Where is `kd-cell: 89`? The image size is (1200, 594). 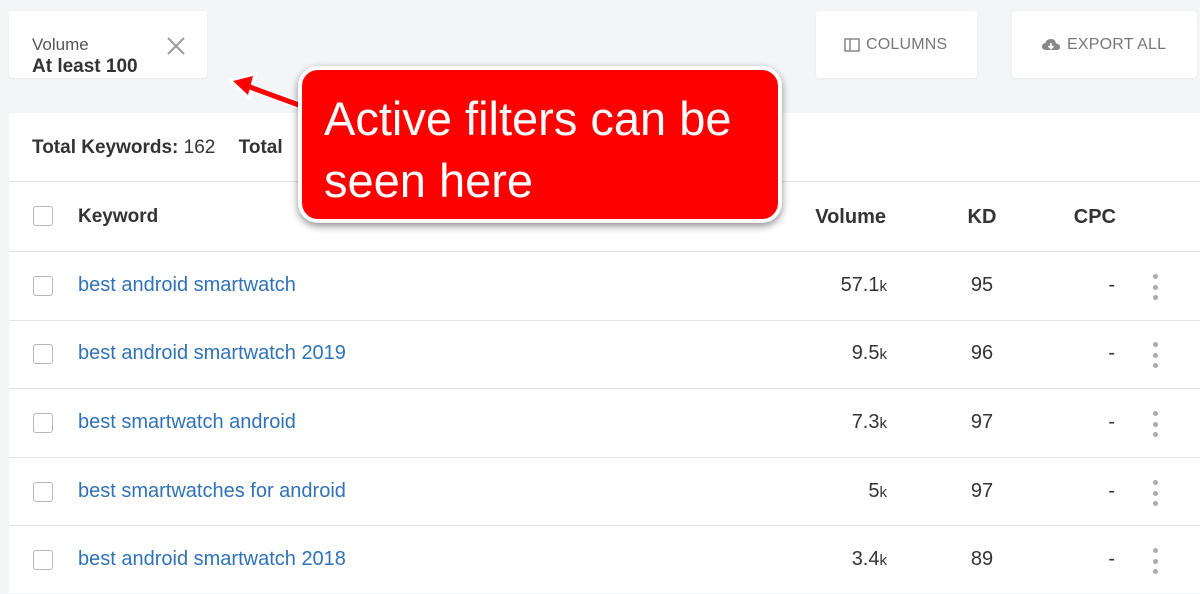 kd-cell: 89 is located at coordinates (982, 559).